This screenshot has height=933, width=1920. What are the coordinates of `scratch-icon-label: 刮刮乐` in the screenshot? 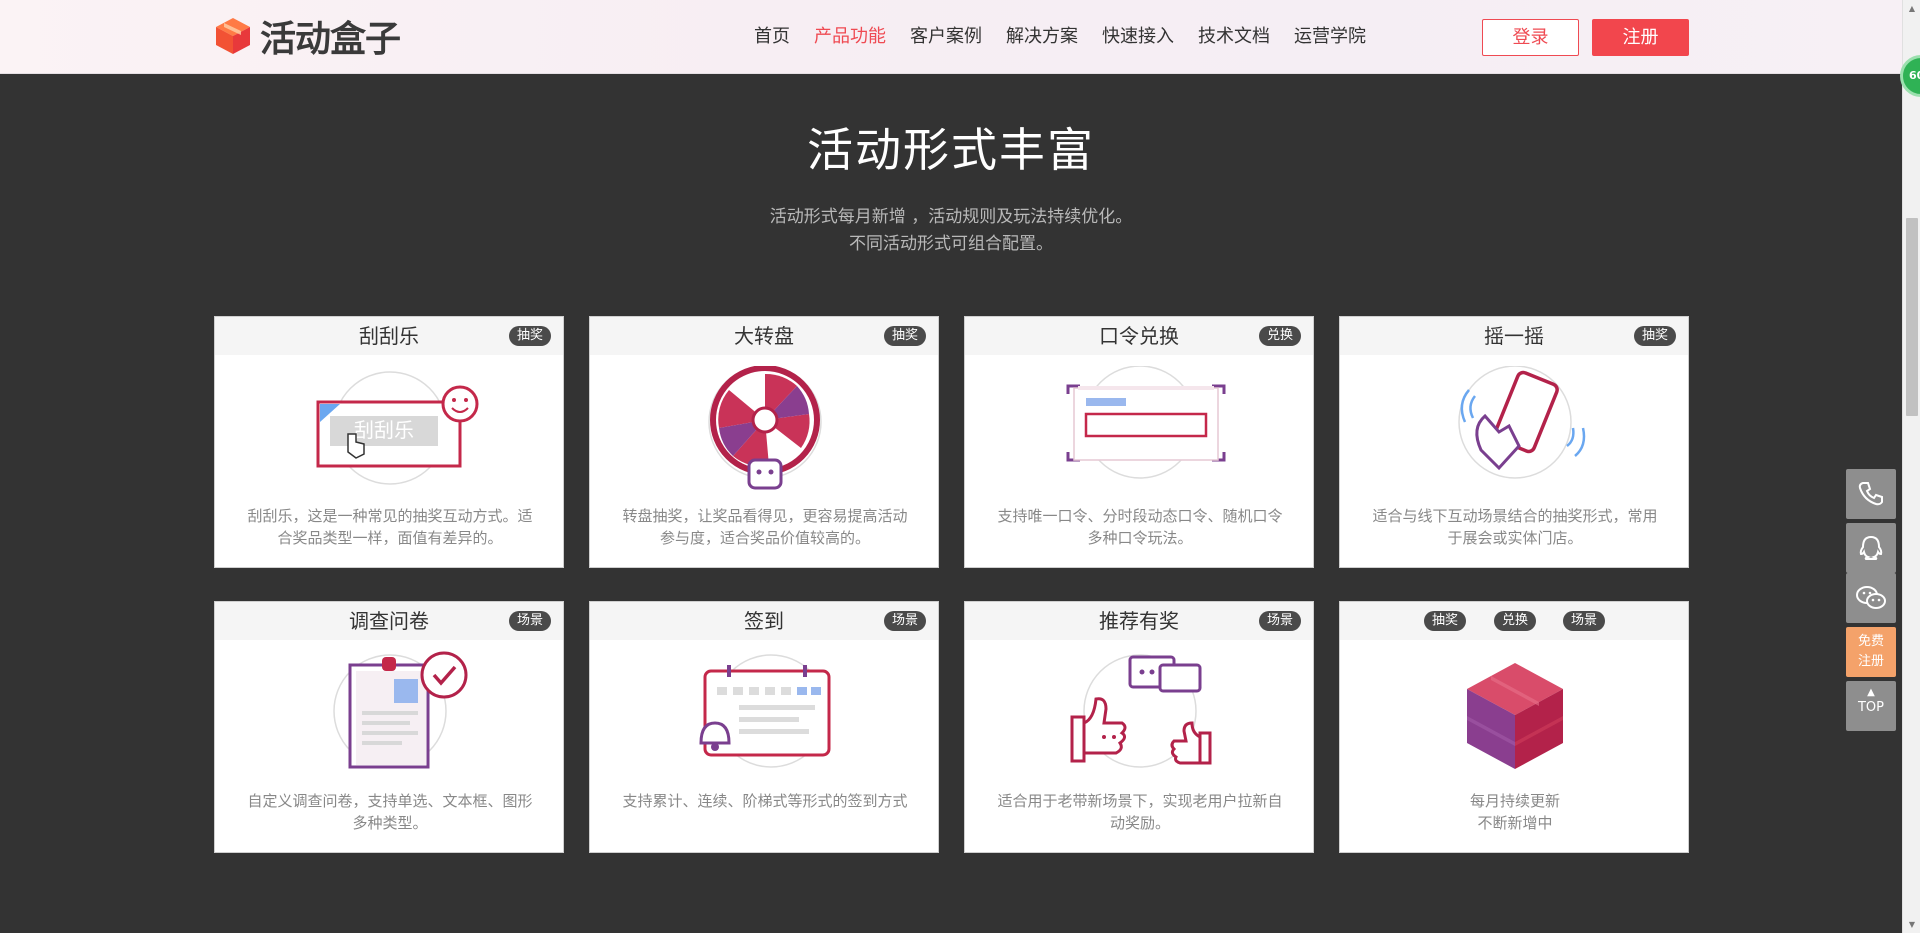 It's located at (384, 430).